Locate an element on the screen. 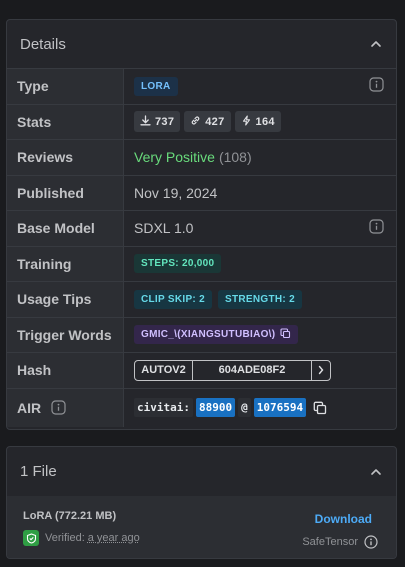 The image size is (405, 567). review-count: (108) is located at coordinates (235, 157).